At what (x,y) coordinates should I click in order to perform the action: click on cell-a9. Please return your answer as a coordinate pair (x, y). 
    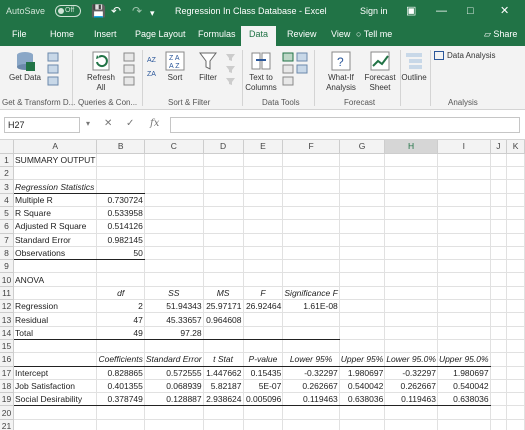
    Looking at the image, I should click on (55, 266).